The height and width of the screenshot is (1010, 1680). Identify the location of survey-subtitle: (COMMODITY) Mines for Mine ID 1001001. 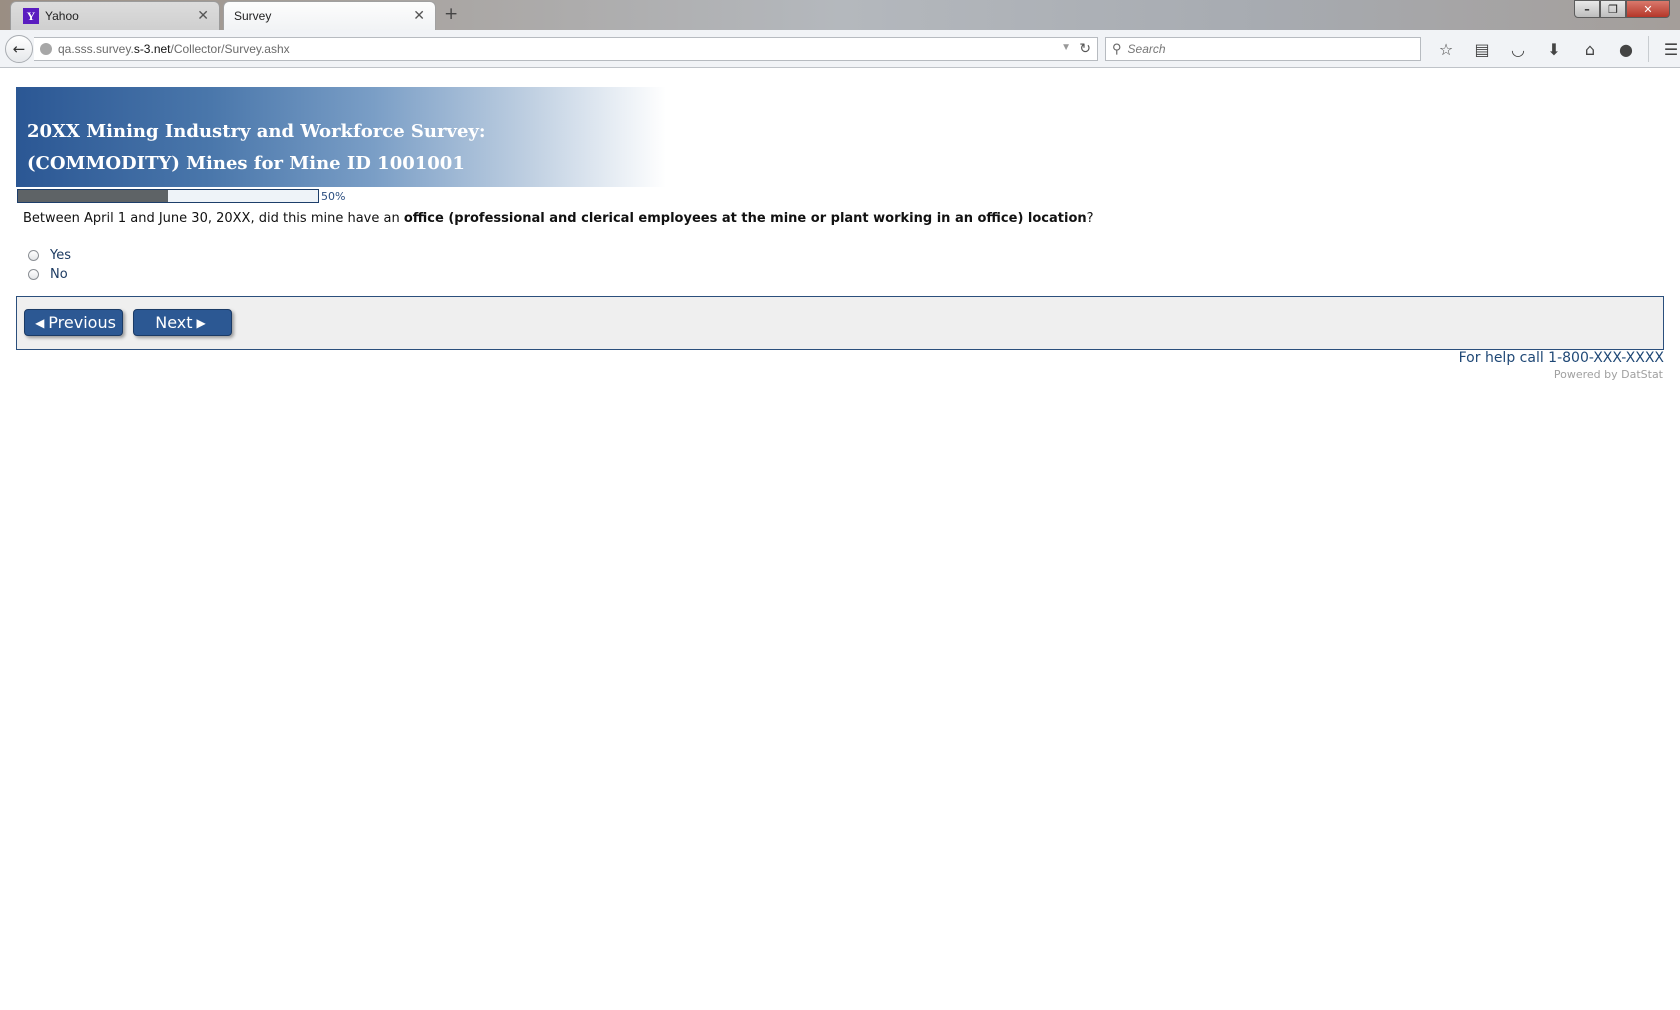
(246, 163).